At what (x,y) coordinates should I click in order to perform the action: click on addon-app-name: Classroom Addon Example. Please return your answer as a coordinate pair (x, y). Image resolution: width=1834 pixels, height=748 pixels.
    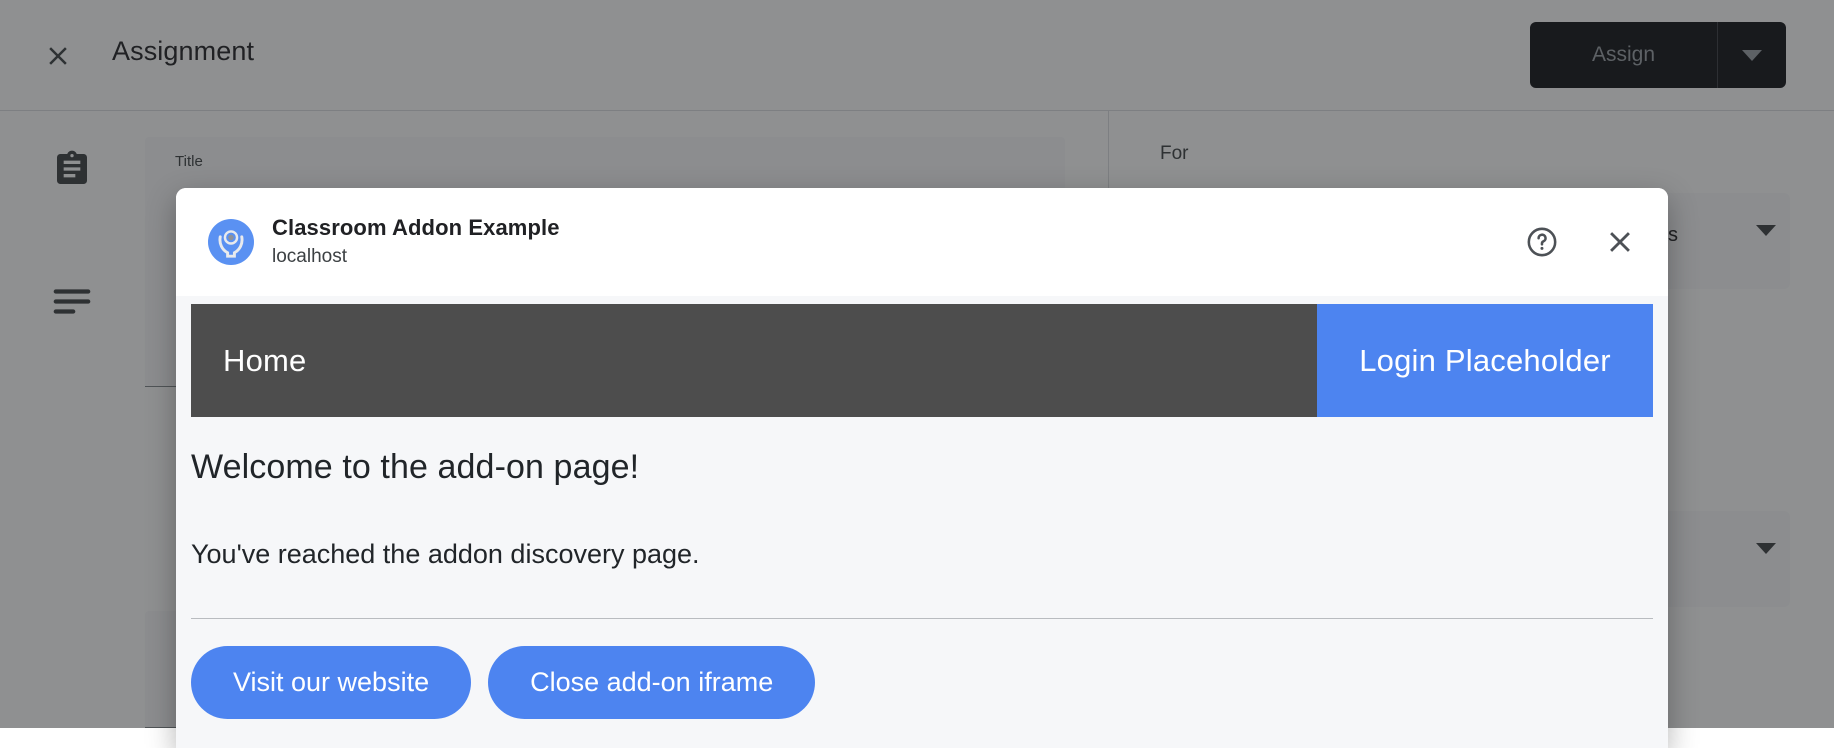
    Looking at the image, I should click on (896, 228).